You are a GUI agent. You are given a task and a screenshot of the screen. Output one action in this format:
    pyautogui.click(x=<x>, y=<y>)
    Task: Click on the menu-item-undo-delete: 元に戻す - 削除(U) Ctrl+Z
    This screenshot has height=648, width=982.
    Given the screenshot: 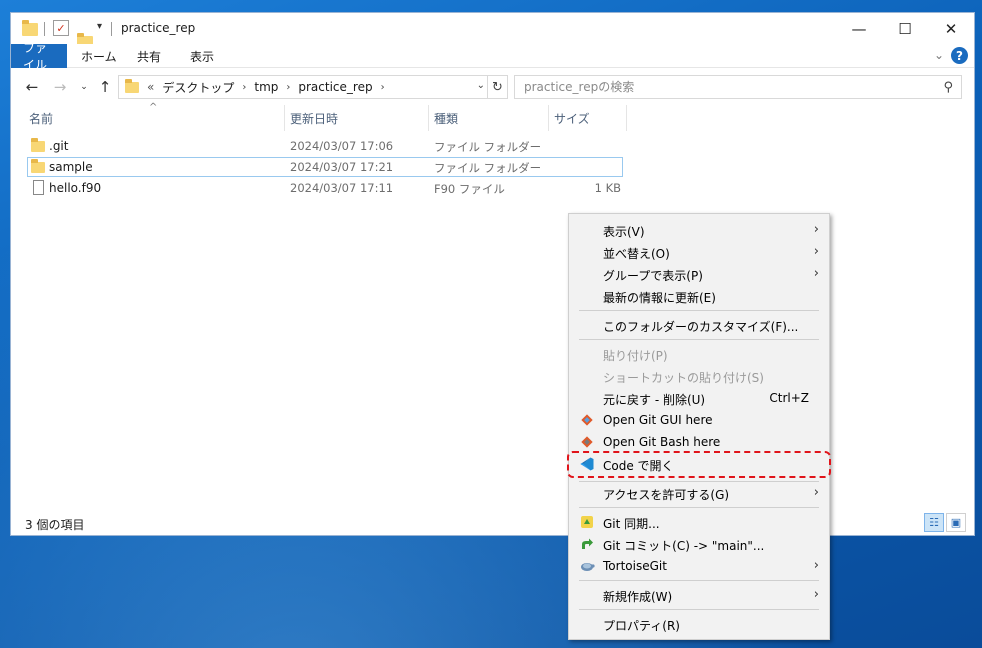 What is the action you would take?
    pyautogui.click(x=699, y=398)
    